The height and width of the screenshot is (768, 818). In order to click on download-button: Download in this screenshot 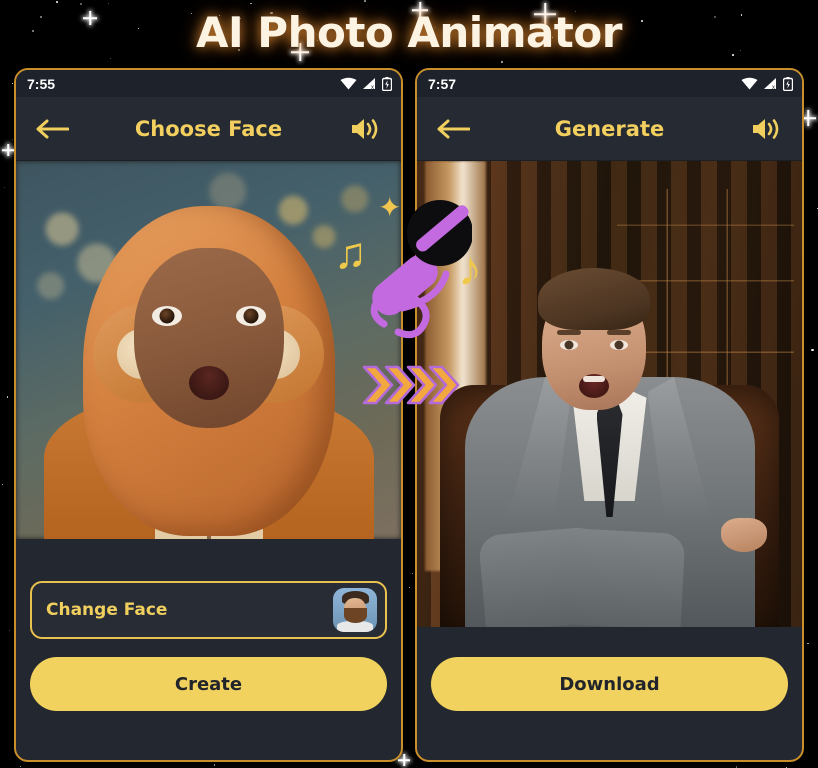, I will do `click(609, 684)`.